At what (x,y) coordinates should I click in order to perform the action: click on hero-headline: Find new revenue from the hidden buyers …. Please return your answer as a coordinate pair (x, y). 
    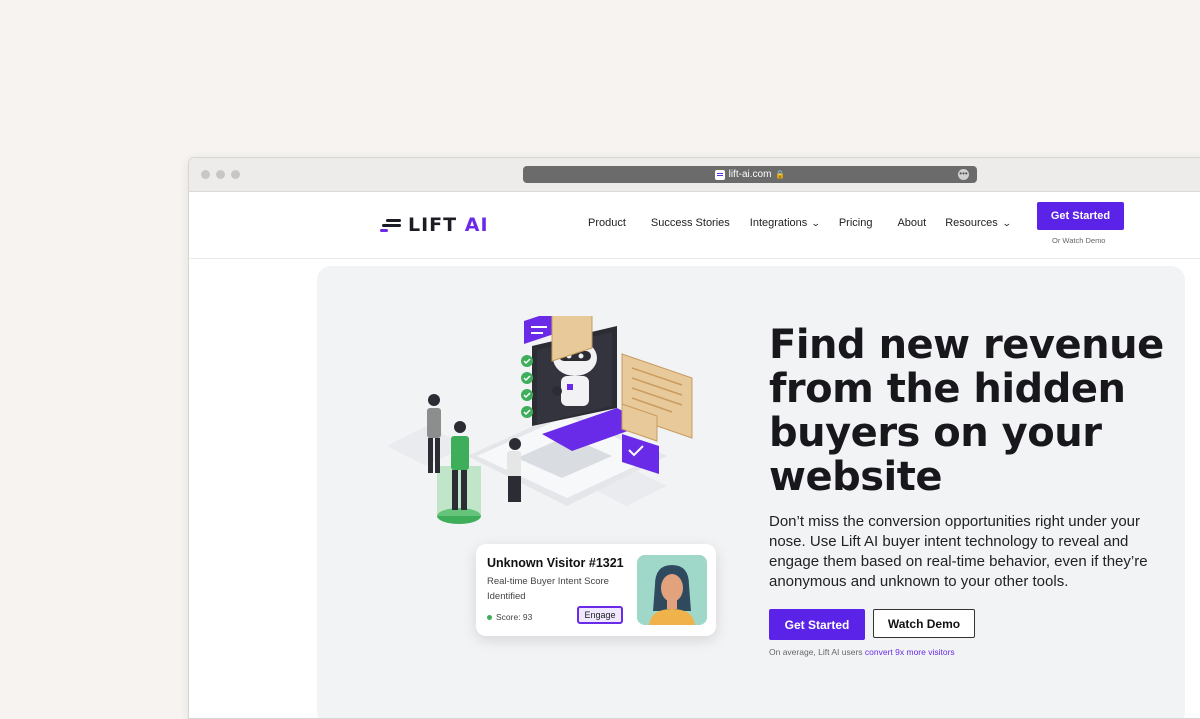
    Looking at the image, I should click on (966, 411).